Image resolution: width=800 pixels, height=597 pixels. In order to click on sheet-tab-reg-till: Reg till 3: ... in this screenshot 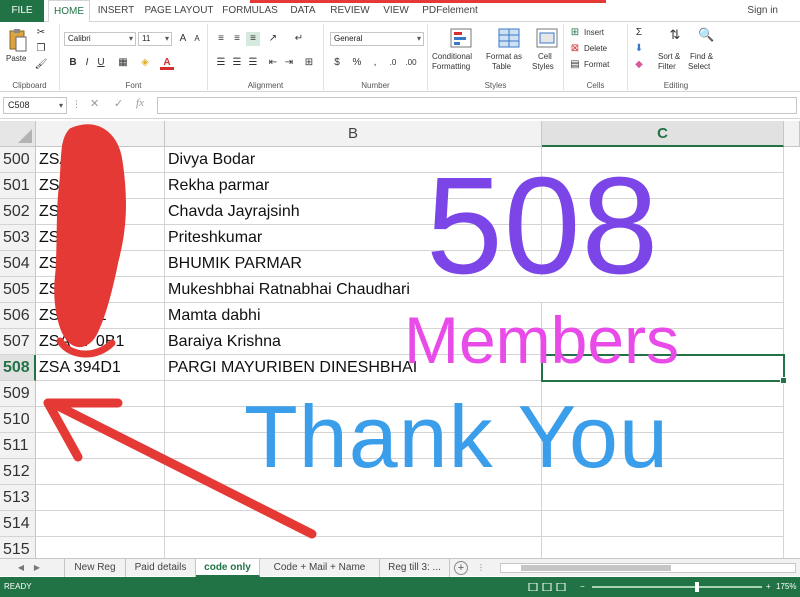, I will do `click(415, 568)`.